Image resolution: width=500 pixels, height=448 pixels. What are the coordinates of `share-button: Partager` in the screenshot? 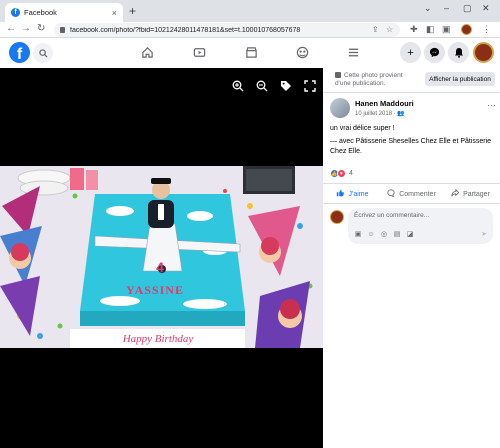 It's located at (470, 194).